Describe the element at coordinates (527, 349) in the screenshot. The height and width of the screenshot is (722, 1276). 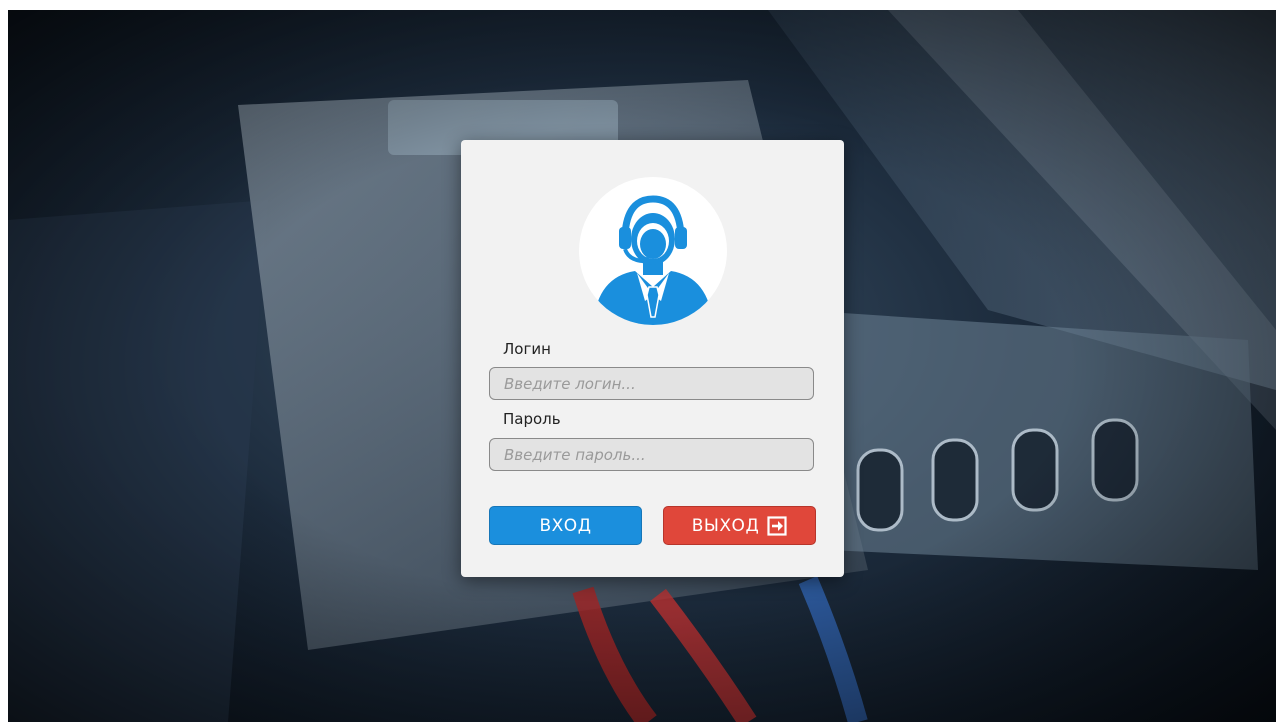
I see `login-label: Логин` at that location.